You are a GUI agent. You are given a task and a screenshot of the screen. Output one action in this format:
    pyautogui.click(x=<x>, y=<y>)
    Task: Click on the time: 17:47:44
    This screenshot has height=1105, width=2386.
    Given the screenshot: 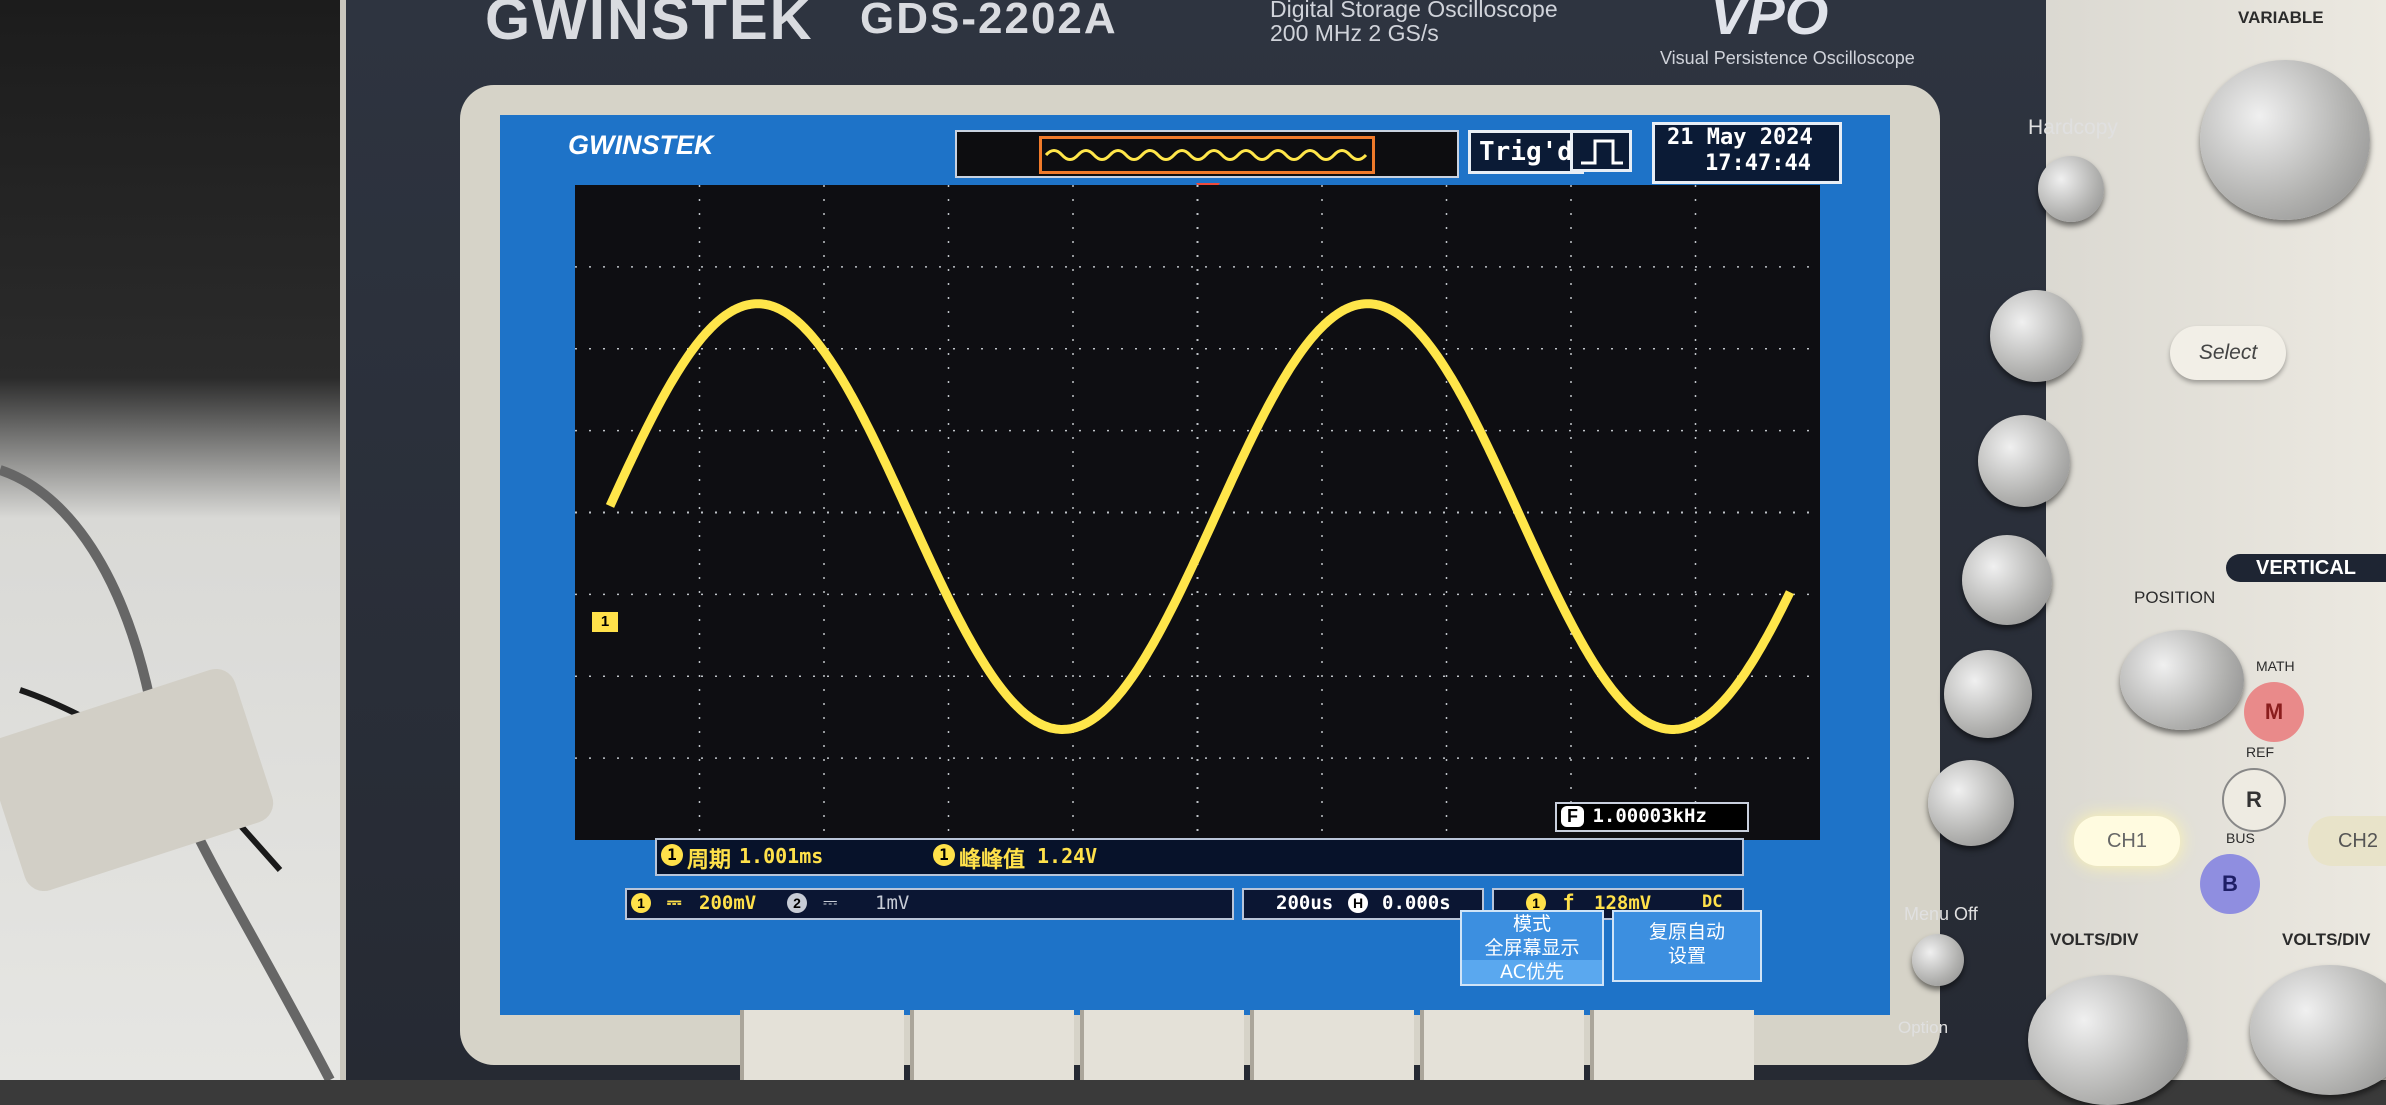 What is the action you would take?
    pyautogui.click(x=1758, y=163)
    